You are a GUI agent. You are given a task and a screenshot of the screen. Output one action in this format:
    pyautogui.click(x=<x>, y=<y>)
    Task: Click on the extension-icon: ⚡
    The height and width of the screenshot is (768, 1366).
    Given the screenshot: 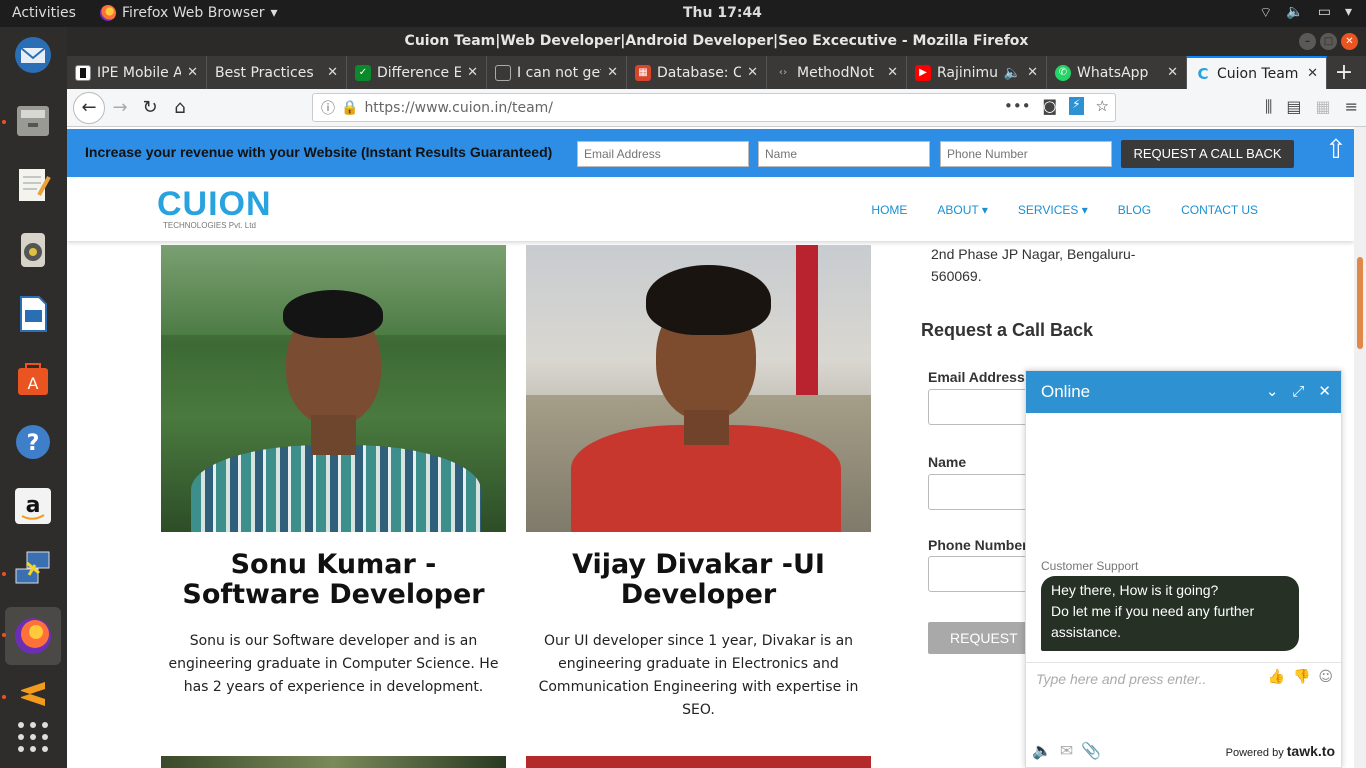 What is the action you would take?
    pyautogui.click(x=1076, y=106)
    